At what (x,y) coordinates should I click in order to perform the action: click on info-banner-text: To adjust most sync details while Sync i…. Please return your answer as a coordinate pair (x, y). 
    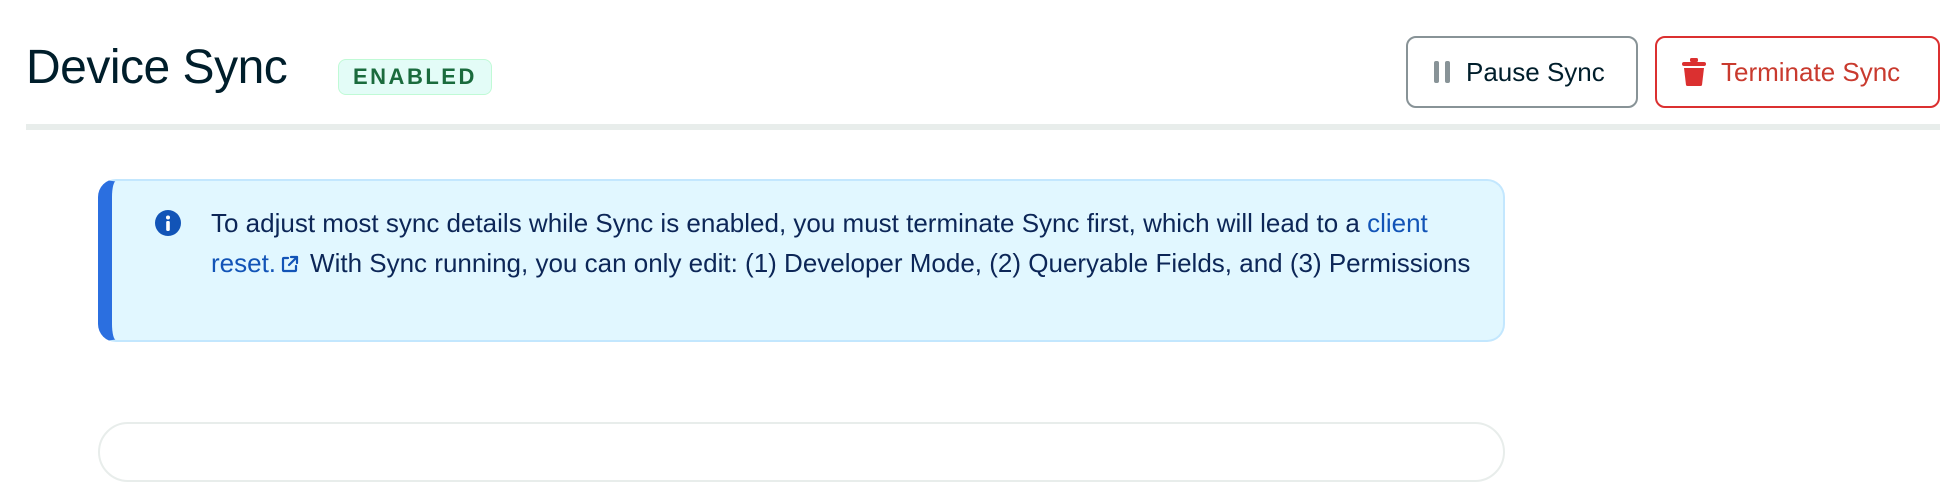
    Looking at the image, I should click on (841, 244).